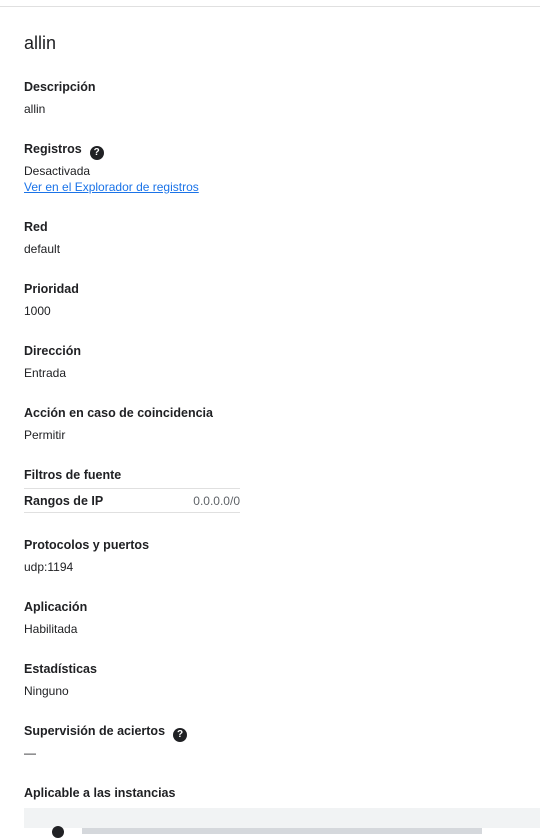  What do you see at coordinates (52, 351) in the screenshot?
I see `direccion-label: Dirección` at bounding box center [52, 351].